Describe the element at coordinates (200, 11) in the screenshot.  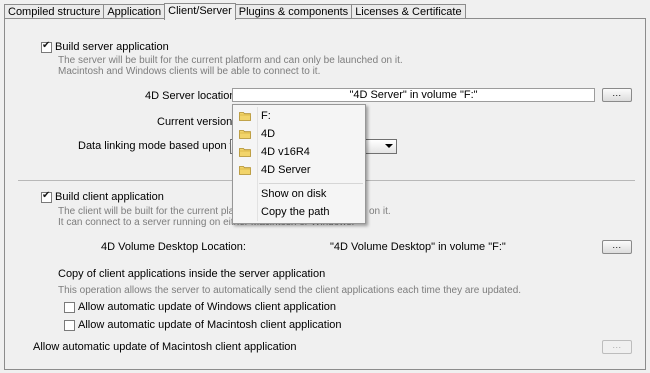
I see `tab-client-server: Client/Server` at that location.